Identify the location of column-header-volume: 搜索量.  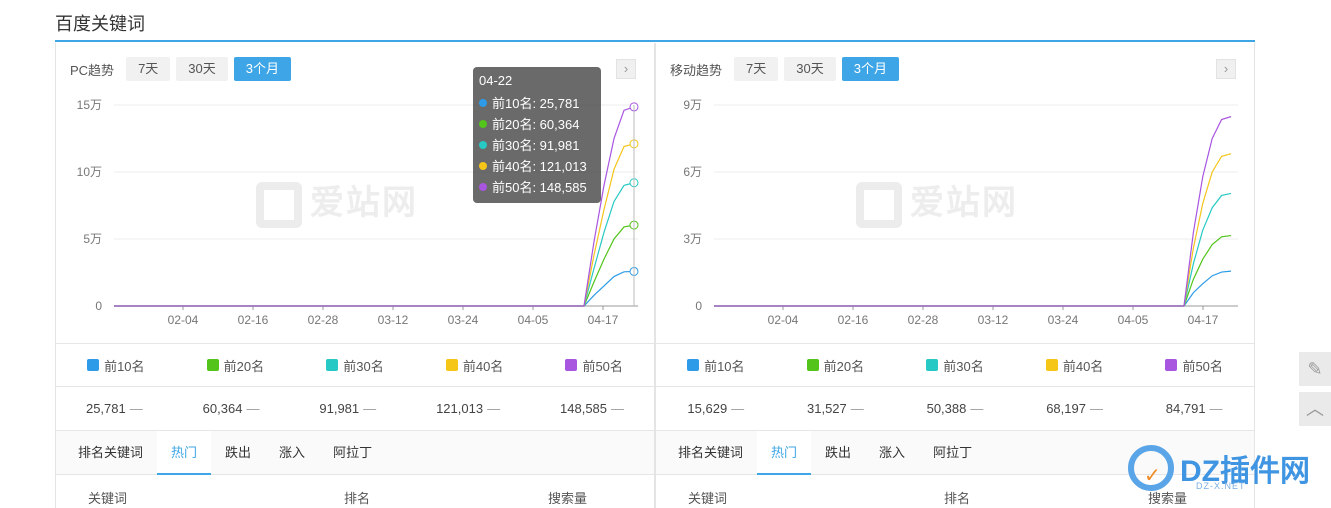
(567, 497).